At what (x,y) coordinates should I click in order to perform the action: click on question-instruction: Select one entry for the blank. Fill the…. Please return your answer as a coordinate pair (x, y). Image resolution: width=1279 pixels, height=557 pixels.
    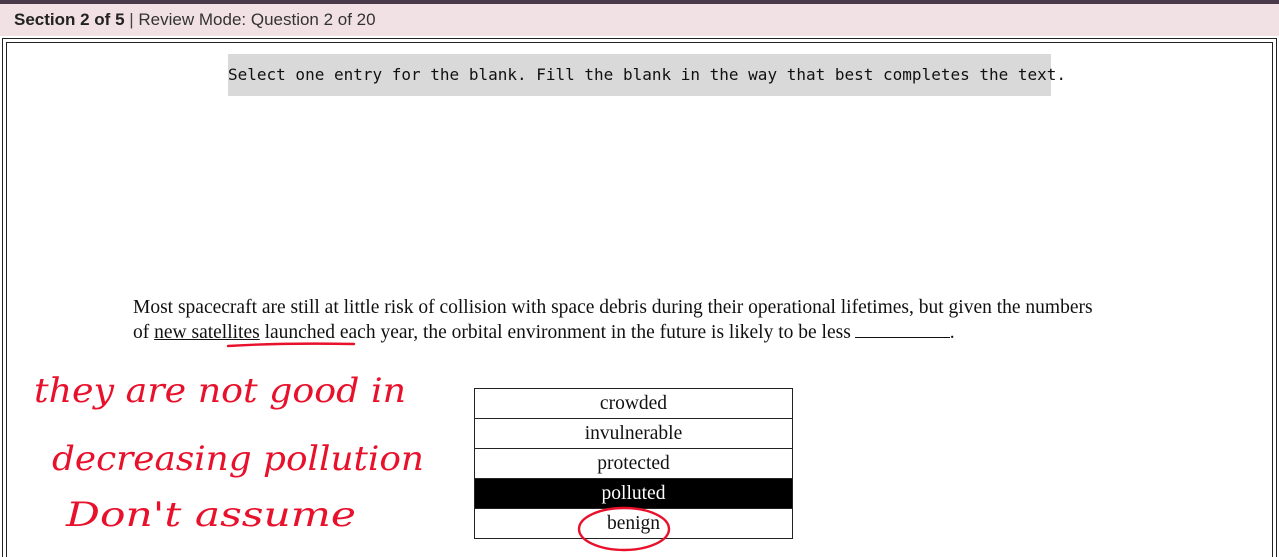
    Looking at the image, I should click on (647, 75).